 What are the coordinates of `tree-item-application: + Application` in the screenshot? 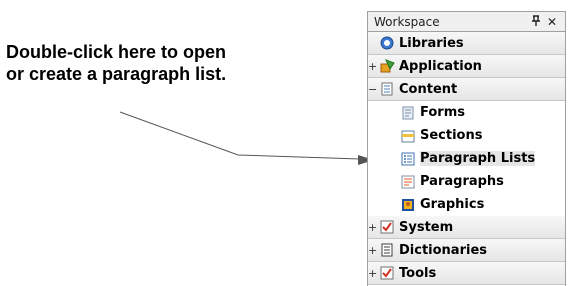 It's located at (466, 66).